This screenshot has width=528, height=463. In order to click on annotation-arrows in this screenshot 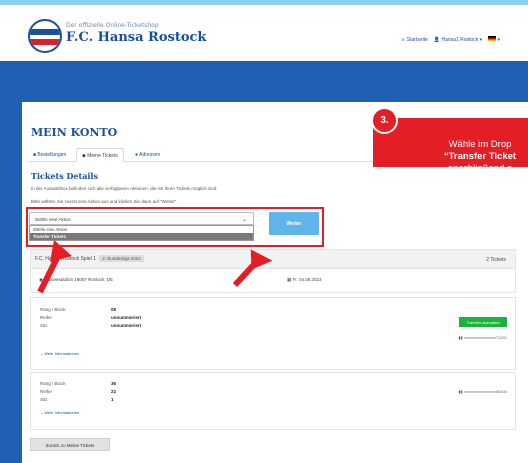, I will do `click(155, 267)`.